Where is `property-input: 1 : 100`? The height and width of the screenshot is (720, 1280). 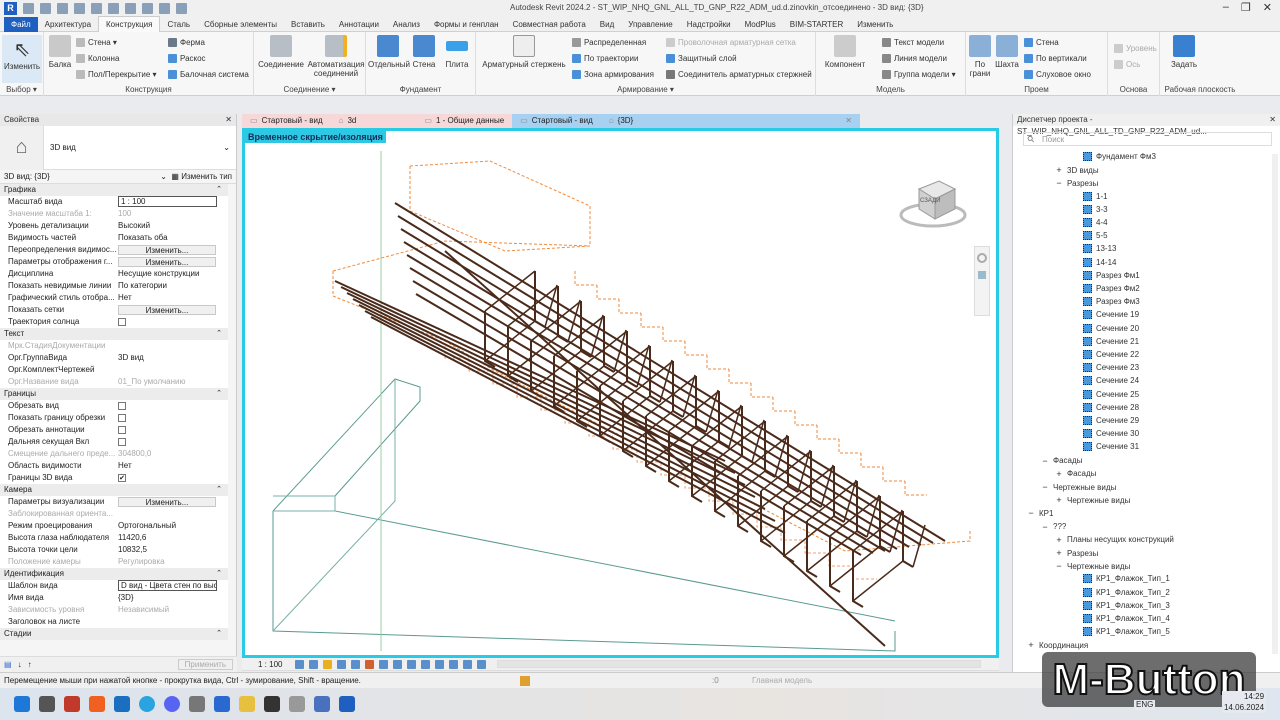 property-input: 1 : 100 is located at coordinates (167, 201).